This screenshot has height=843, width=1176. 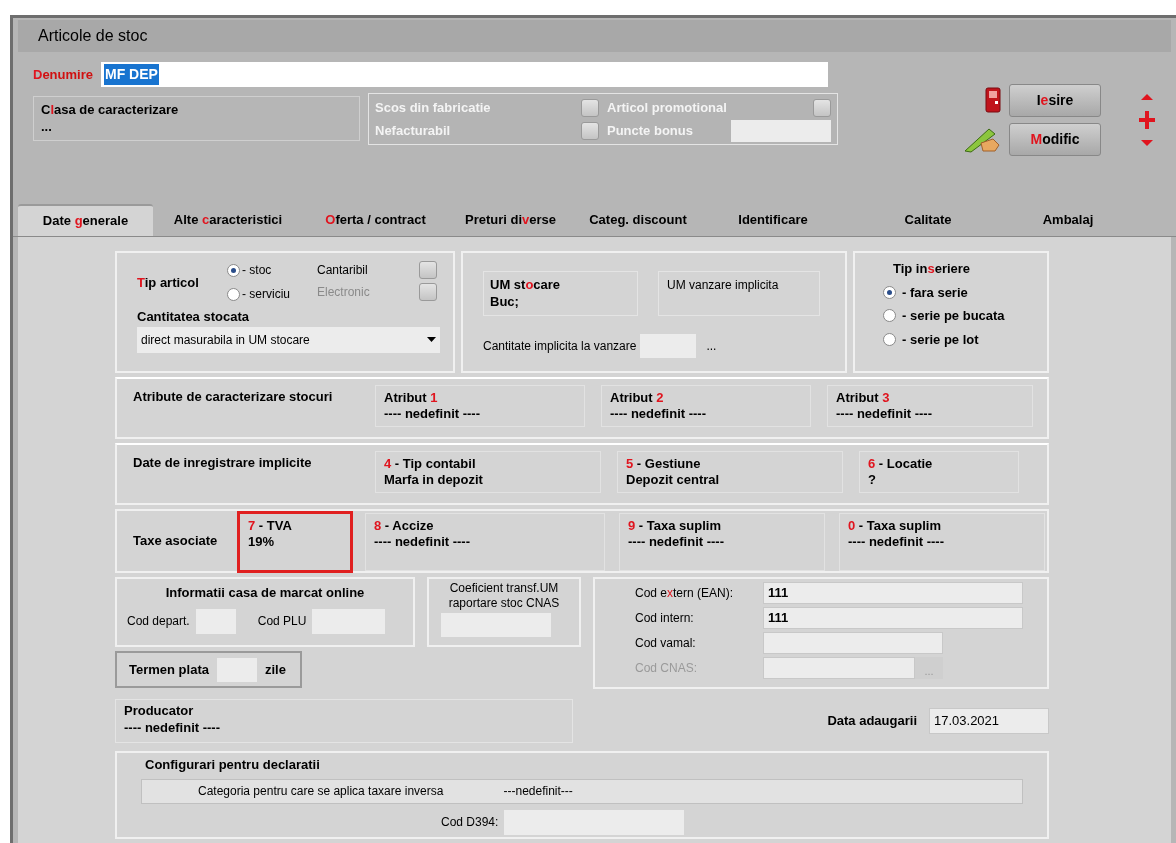 I want to click on flag-label: Articol promotional, so click(x=667, y=107).